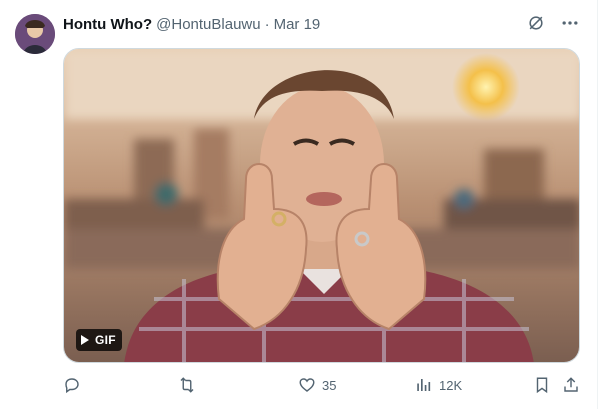 This screenshot has height=409, width=598. I want to click on tweet-header: Hontu Who? @HontuBlauwu · Mar 19, so click(322, 24).